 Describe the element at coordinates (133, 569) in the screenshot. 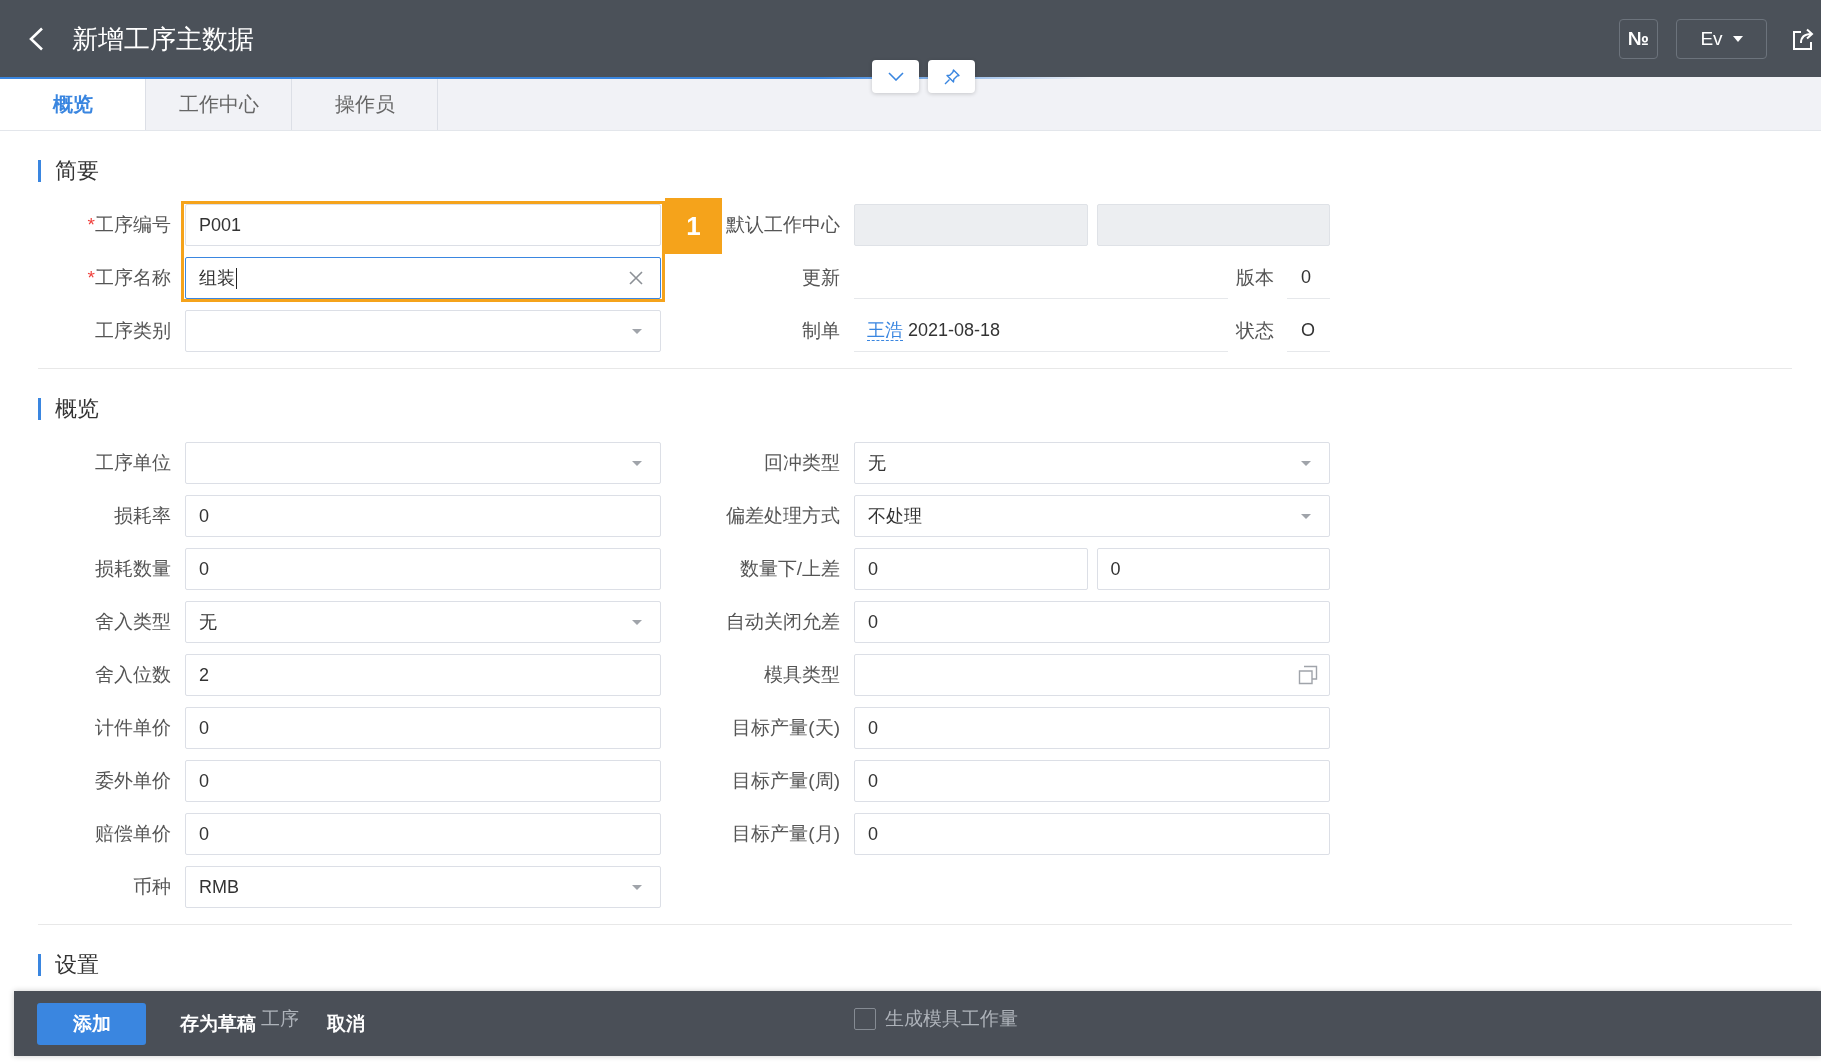

I see `field-label: 损耗数量` at that location.